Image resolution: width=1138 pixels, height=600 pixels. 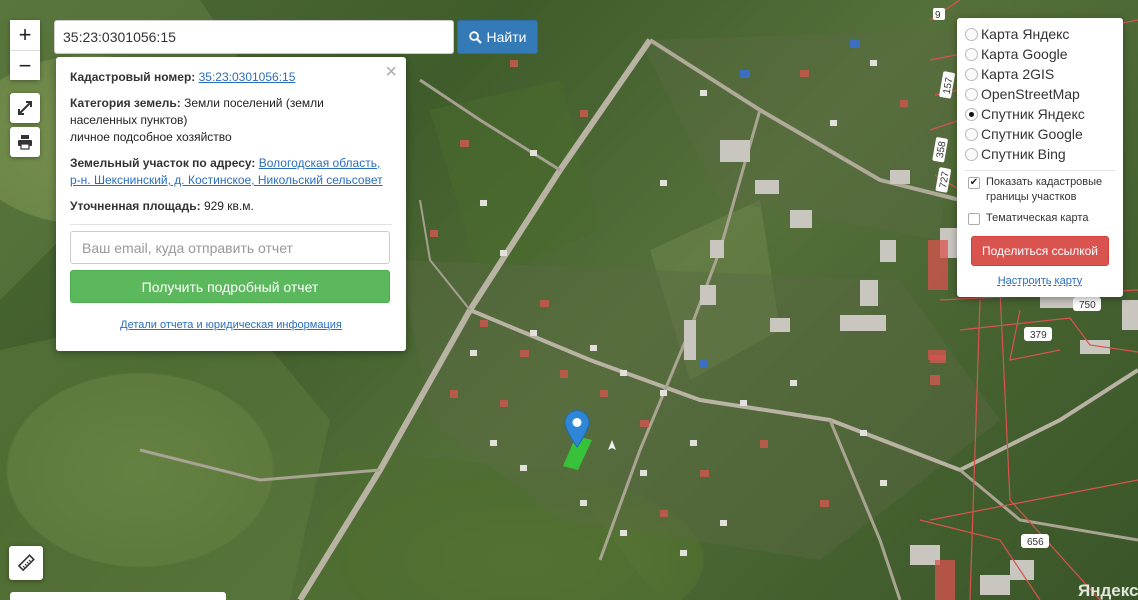 I want to click on checkbox-checked-icon: ✔, so click(x=974, y=183).